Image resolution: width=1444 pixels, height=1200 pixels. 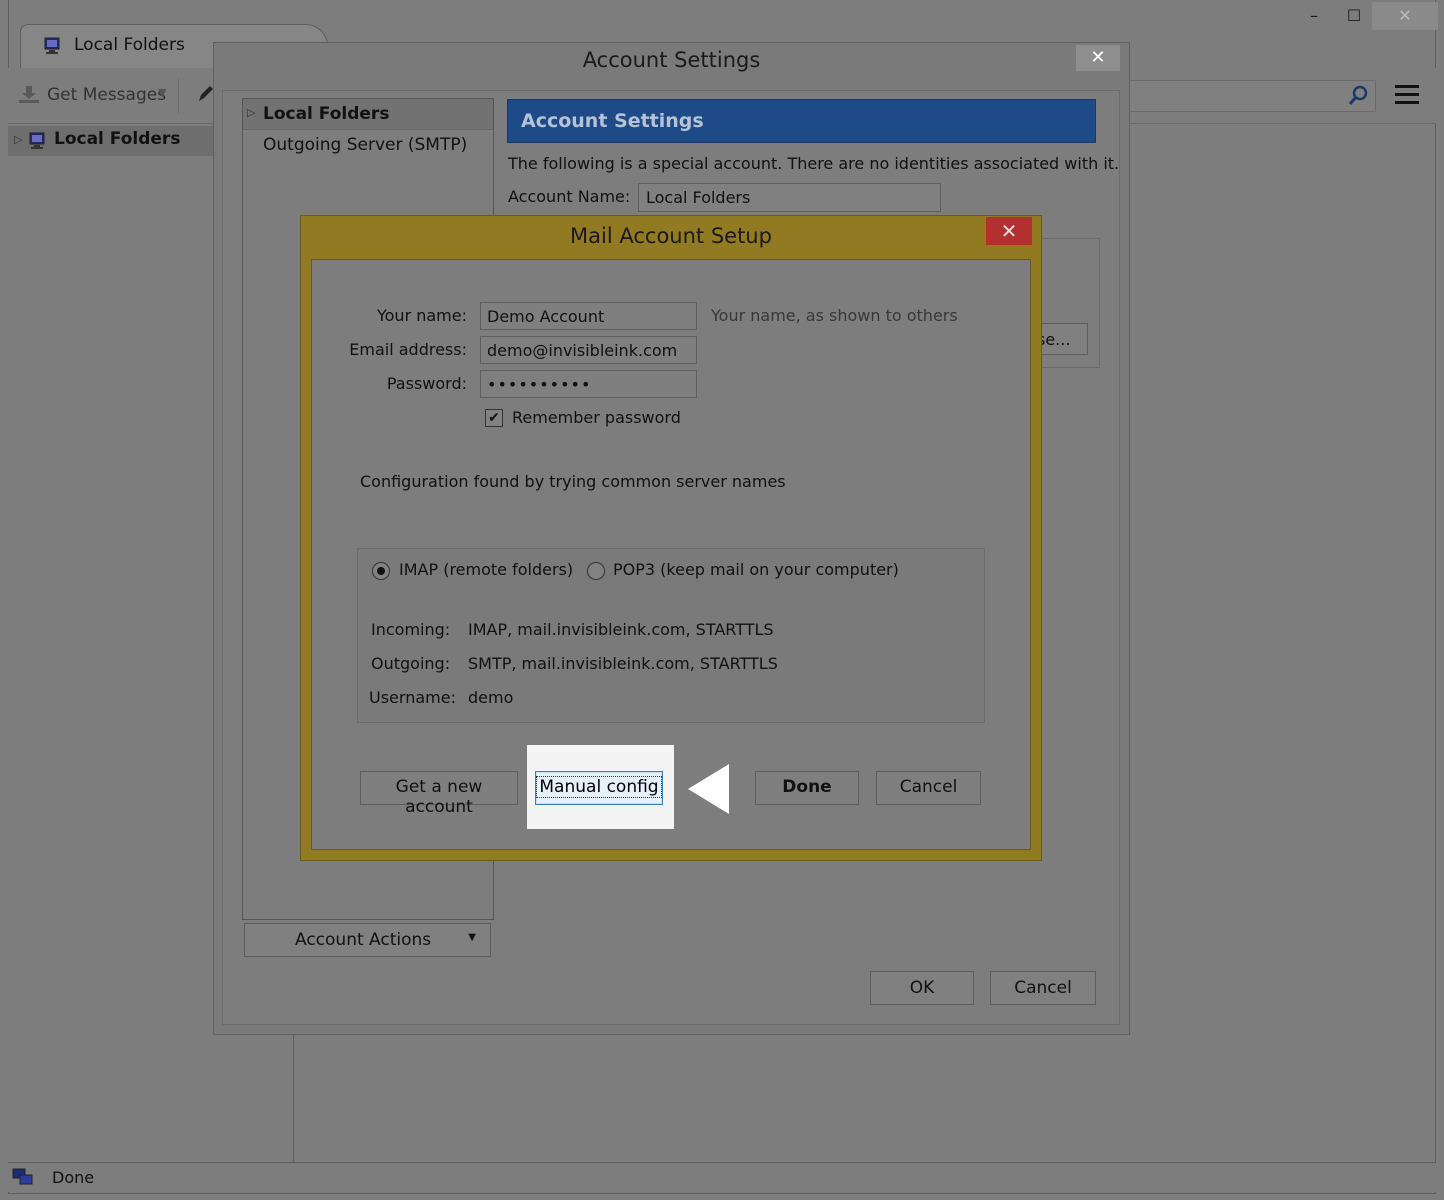 I want to click on close-window-button: ✕, so click(x=1405, y=16).